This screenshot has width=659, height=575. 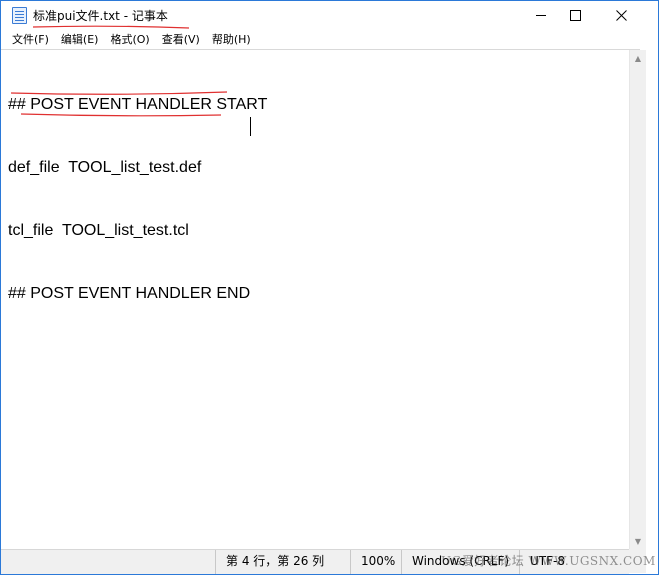 I want to click on text-line: def_file TOOL_list_test.def, so click(x=105, y=167).